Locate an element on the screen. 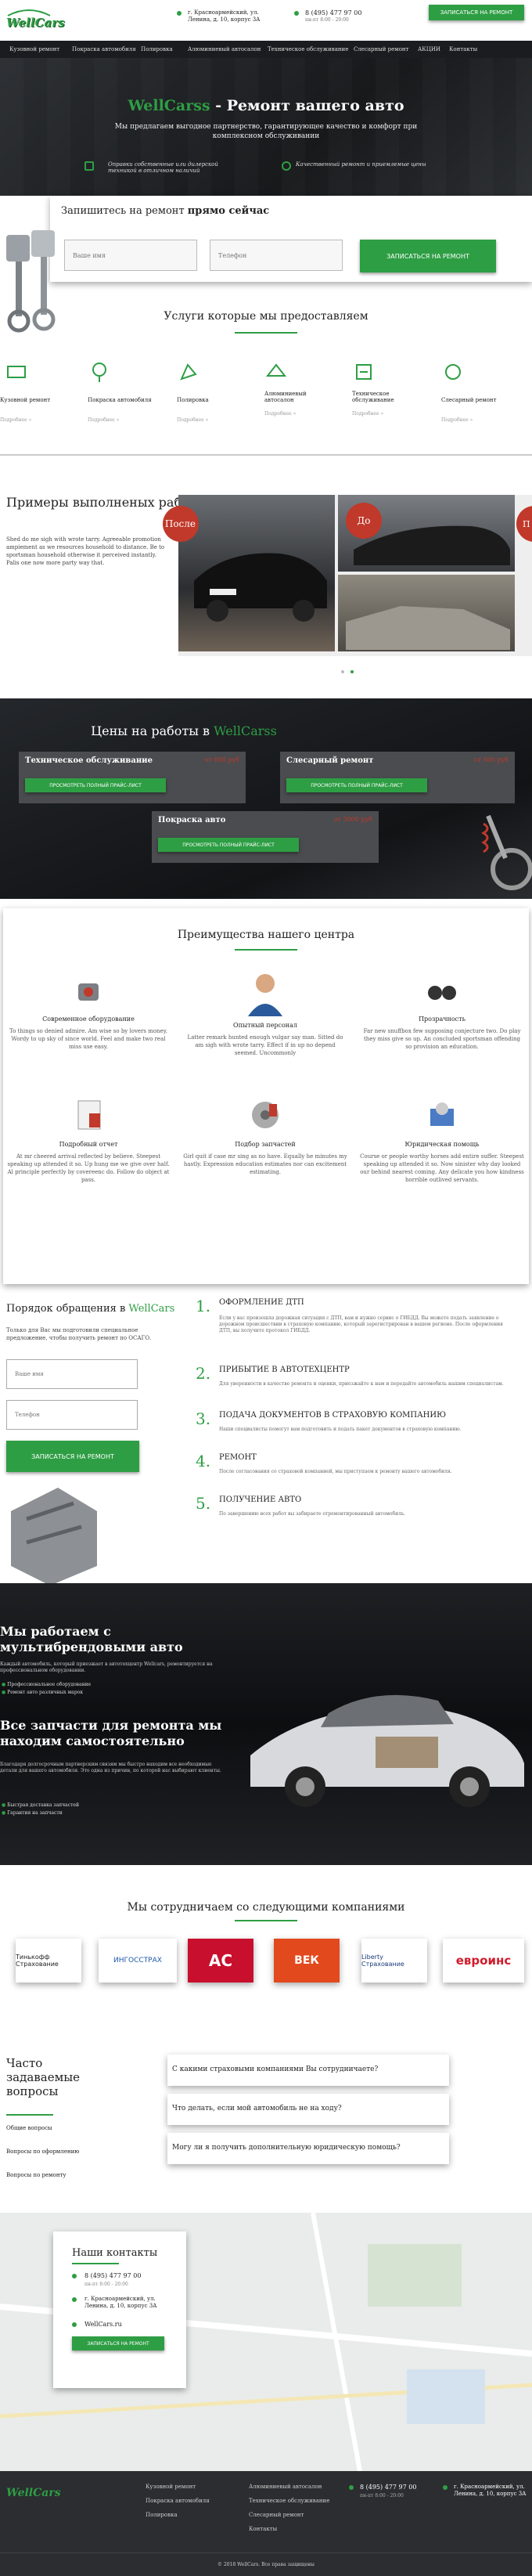  footer-logo: WellCars is located at coordinates (33, 2493).